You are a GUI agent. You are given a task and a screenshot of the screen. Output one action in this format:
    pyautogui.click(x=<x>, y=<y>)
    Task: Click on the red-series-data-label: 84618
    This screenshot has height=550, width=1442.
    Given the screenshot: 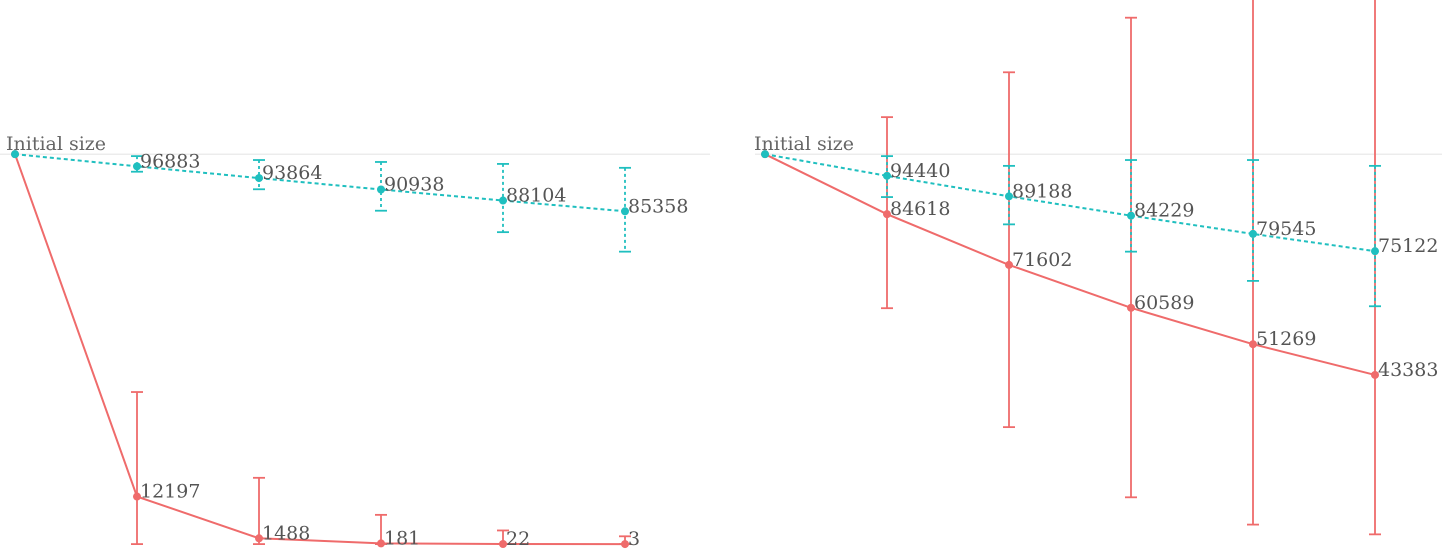 What is the action you would take?
    pyautogui.click(x=920, y=209)
    